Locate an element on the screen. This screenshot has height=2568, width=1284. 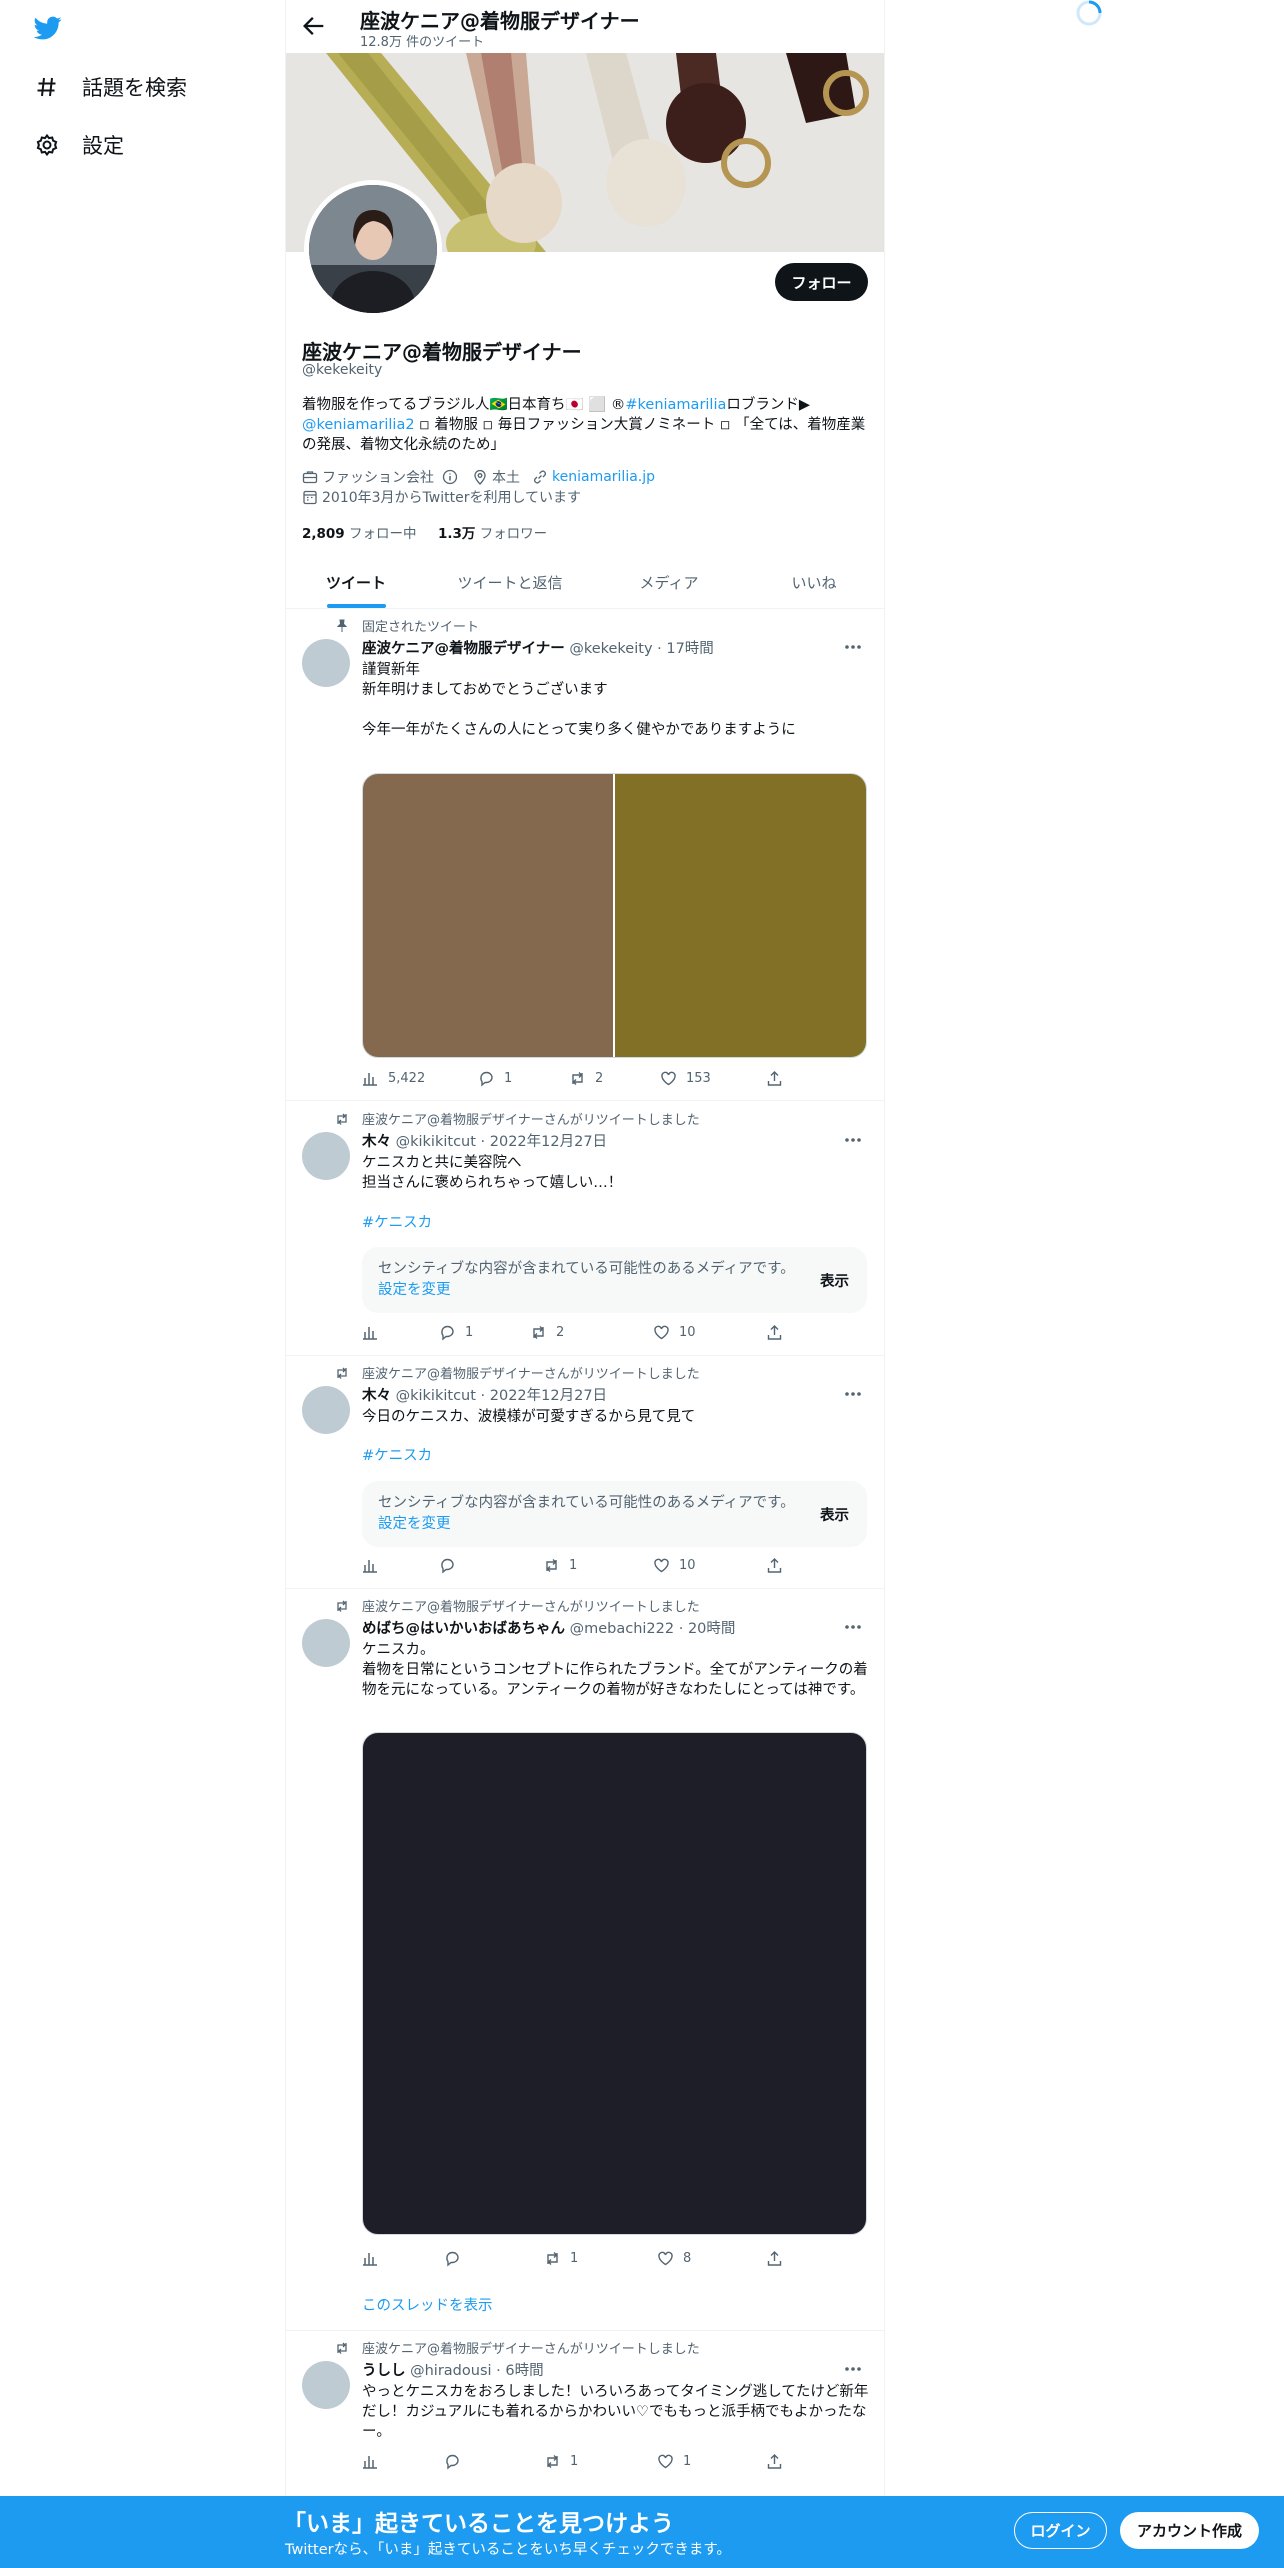
tab-tweets: ツイート is located at coordinates (356, 582).